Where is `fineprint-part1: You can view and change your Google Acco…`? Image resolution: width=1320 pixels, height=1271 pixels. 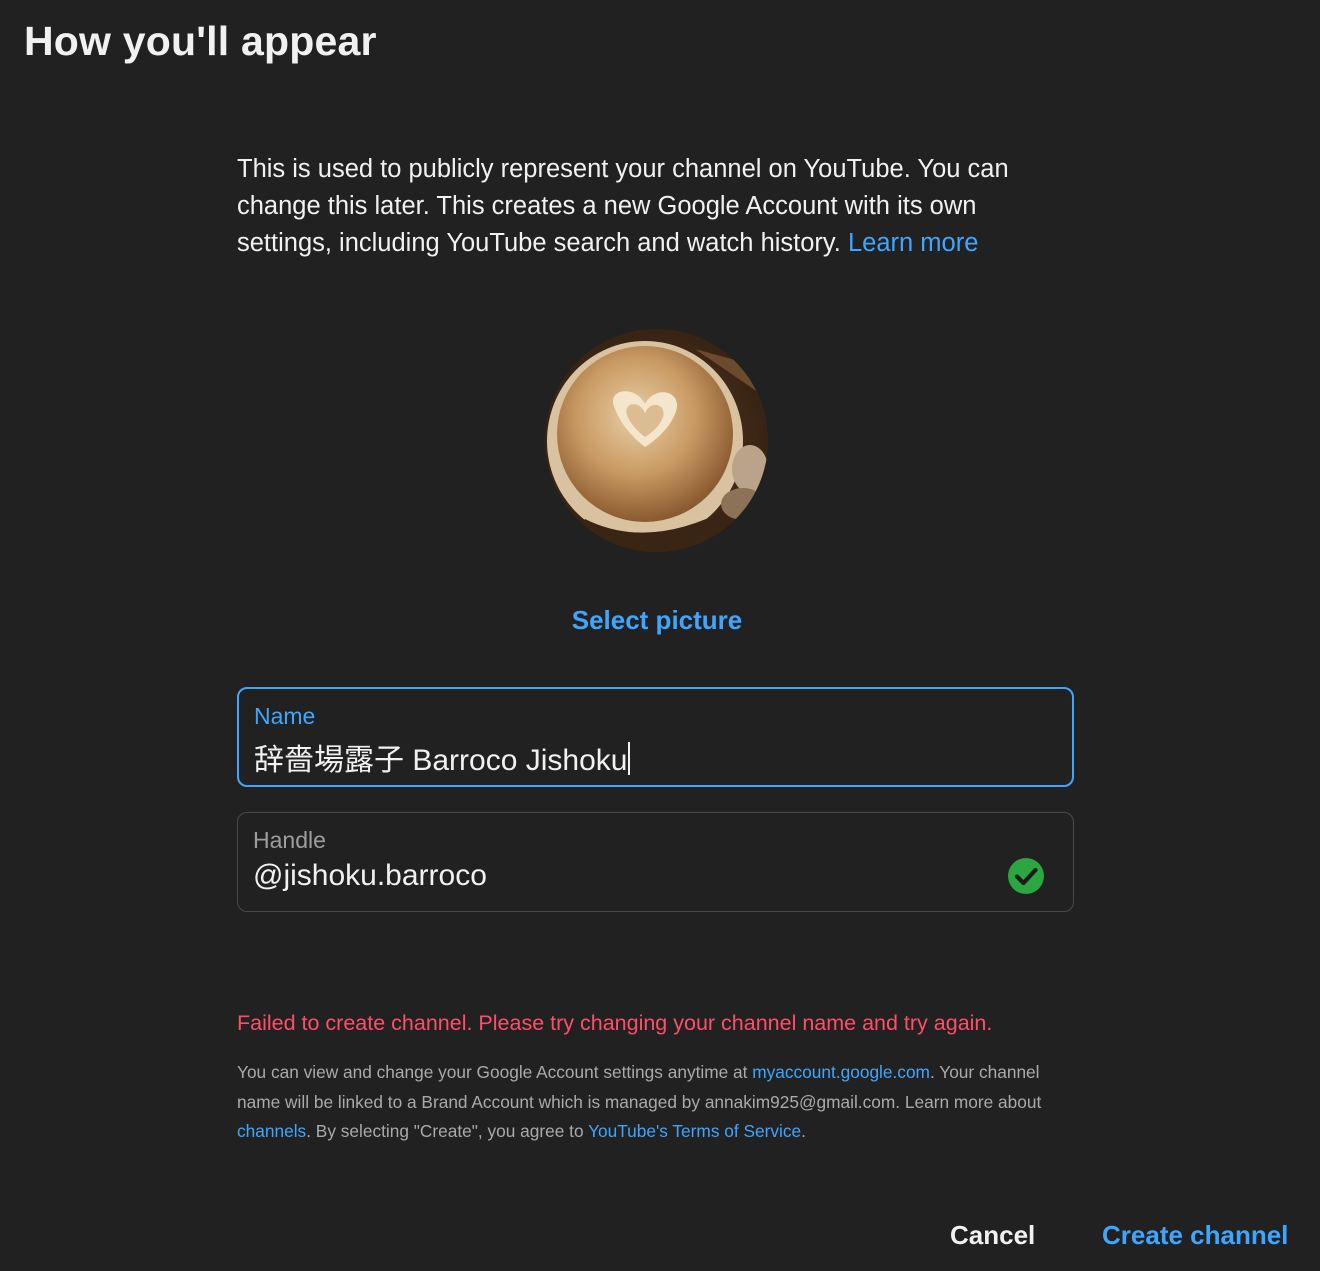
fineprint-part1: You can view and change your Google Acco… is located at coordinates (495, 1072).